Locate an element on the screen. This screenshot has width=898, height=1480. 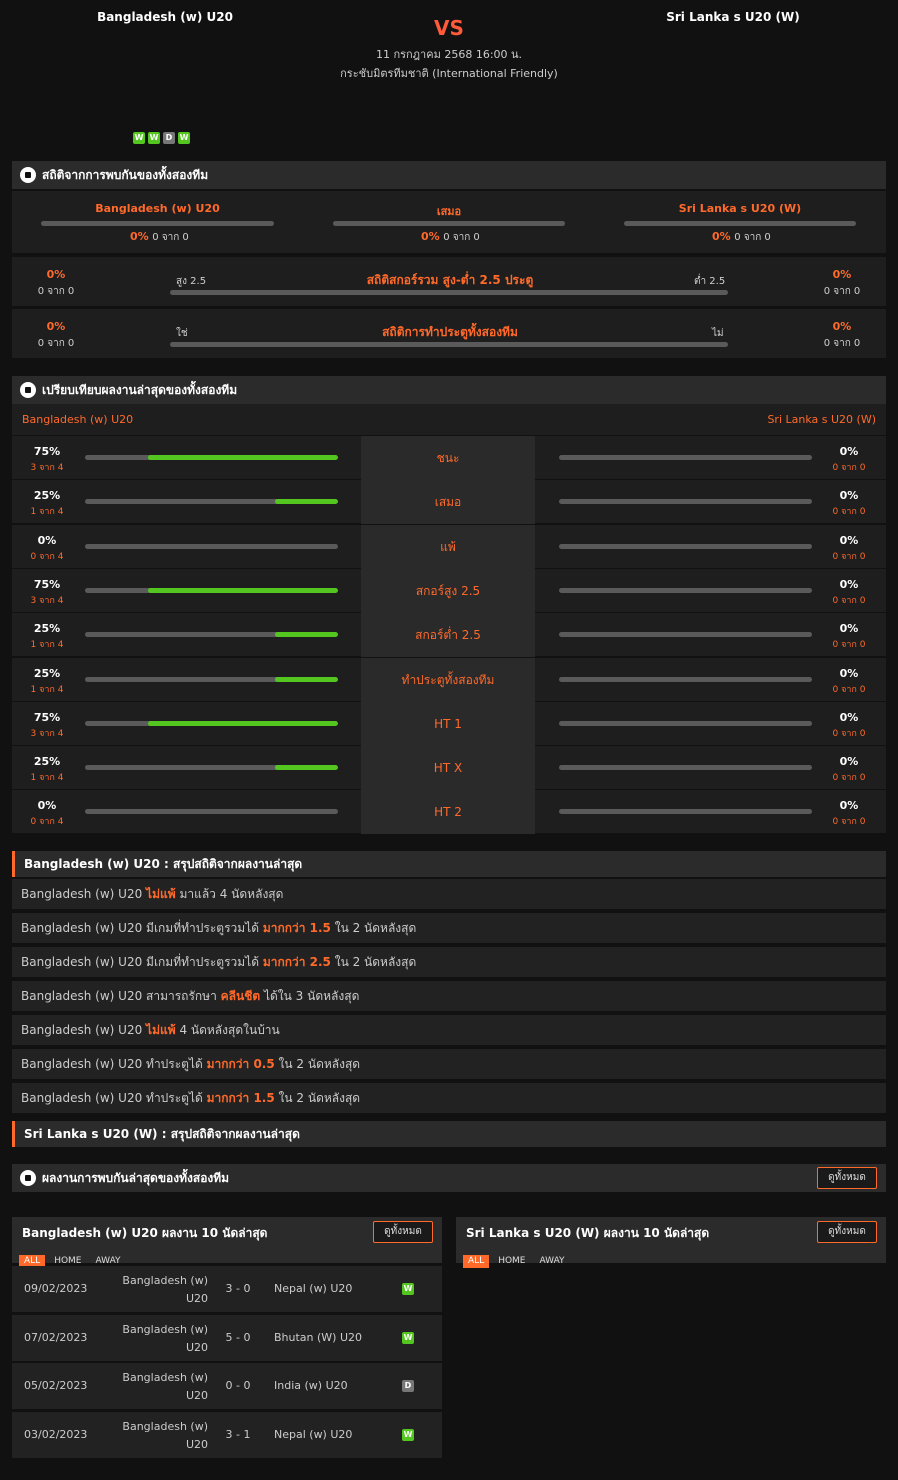
summary-highlight: ไม่แพ้ is located at coordinates (161, 1030).